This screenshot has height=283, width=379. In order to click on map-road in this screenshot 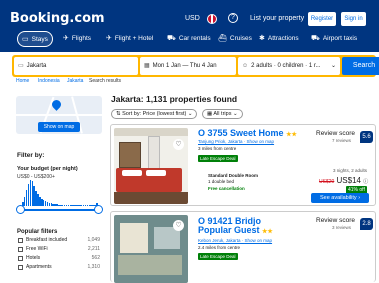, I will do `click(59, 115)`.